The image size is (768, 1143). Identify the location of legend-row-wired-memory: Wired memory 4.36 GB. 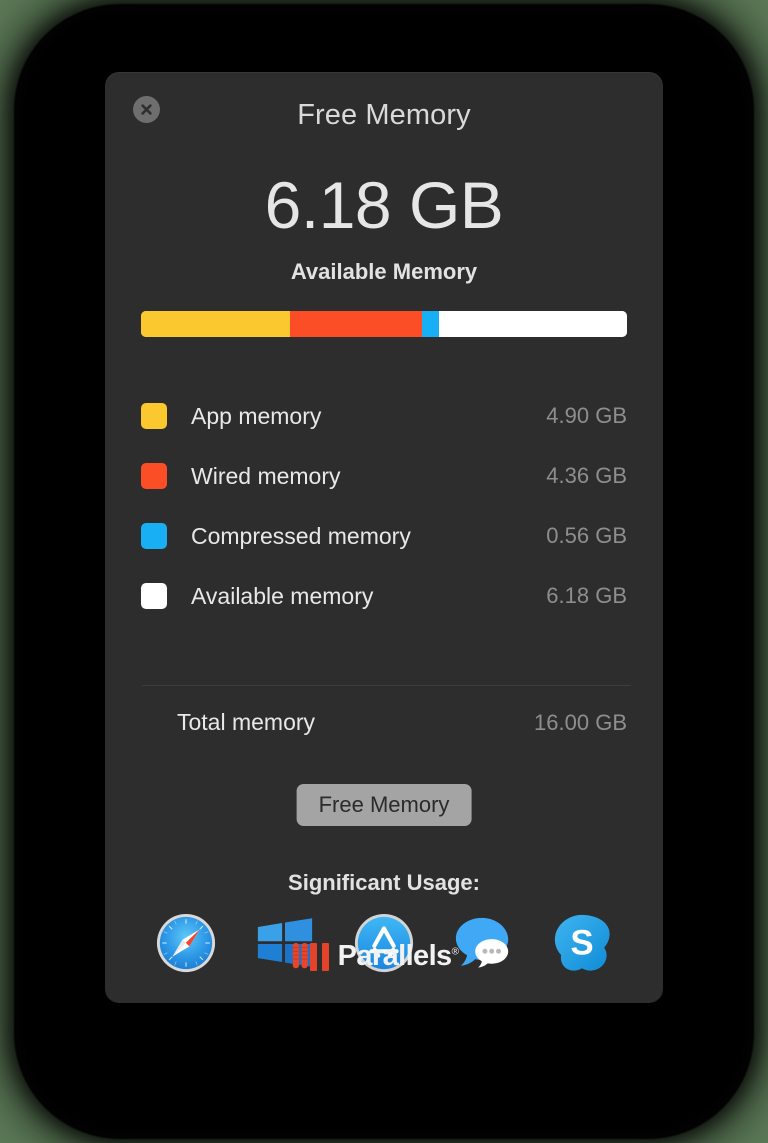
(384, 476).